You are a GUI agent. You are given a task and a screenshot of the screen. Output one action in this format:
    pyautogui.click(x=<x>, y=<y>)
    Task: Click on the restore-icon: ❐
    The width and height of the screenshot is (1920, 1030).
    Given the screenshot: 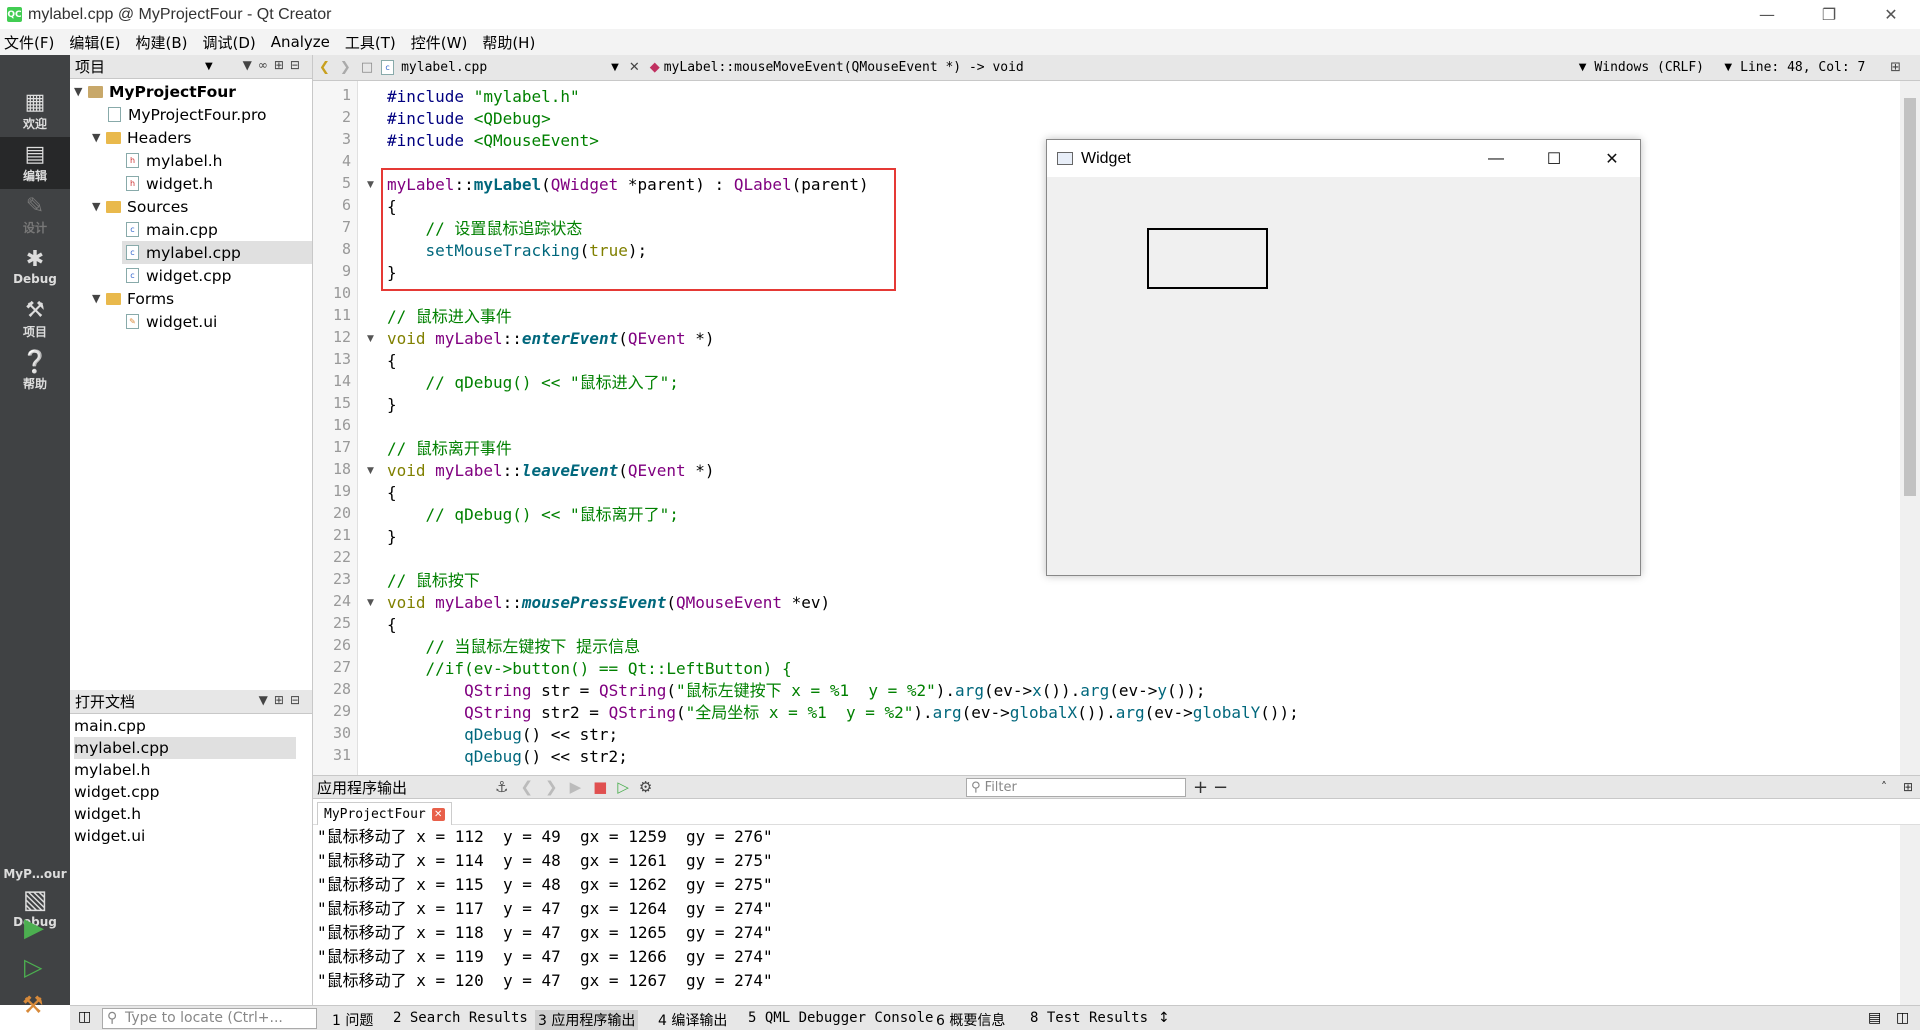 What is the action you would take?
    pyautogui.click(x=1829, y=14)
    